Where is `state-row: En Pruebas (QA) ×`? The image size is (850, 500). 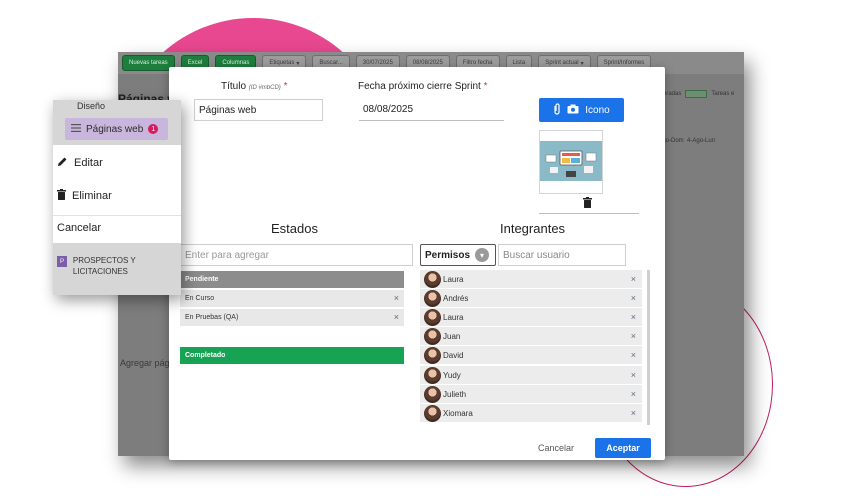 state-row: En Pruebas (QA) × is located at coordinates (292, 318).